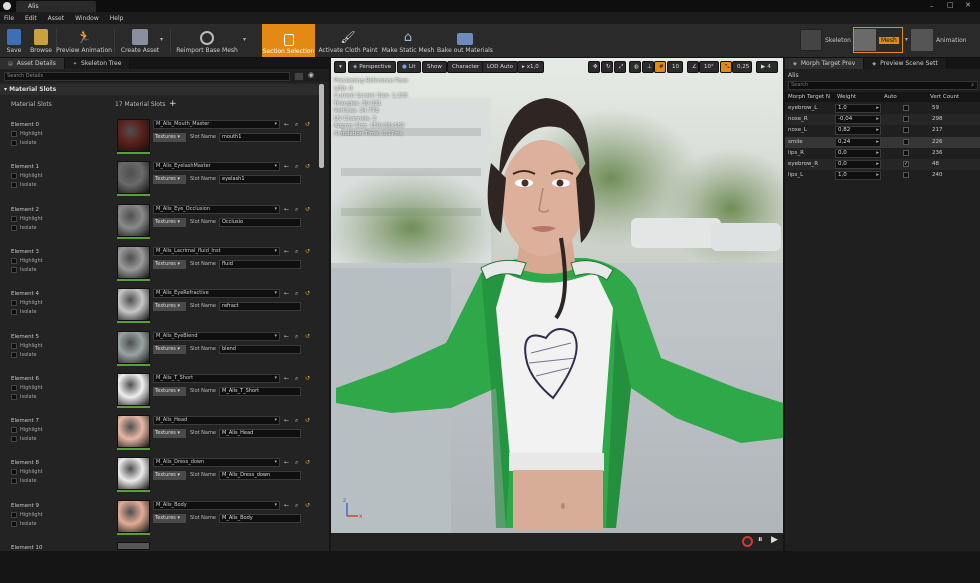 Image resolution: width=980 pixels, height=583 pixels. What do you see at coordinates (660, 67) in the screenshot?
I see `grid-snap-icon: #` at bounding box center [660, 67].